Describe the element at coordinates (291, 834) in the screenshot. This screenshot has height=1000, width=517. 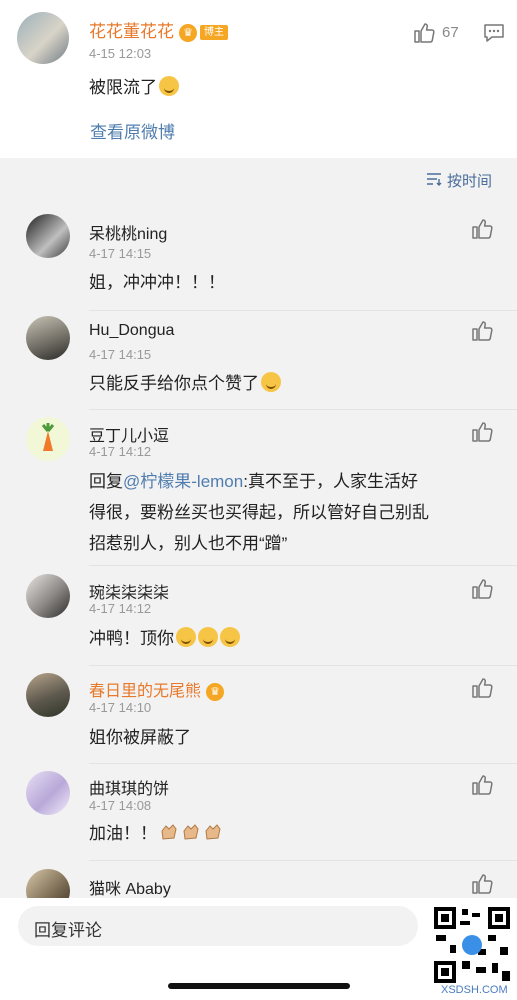
I see `comment-text-row: 加油！！` at that location.